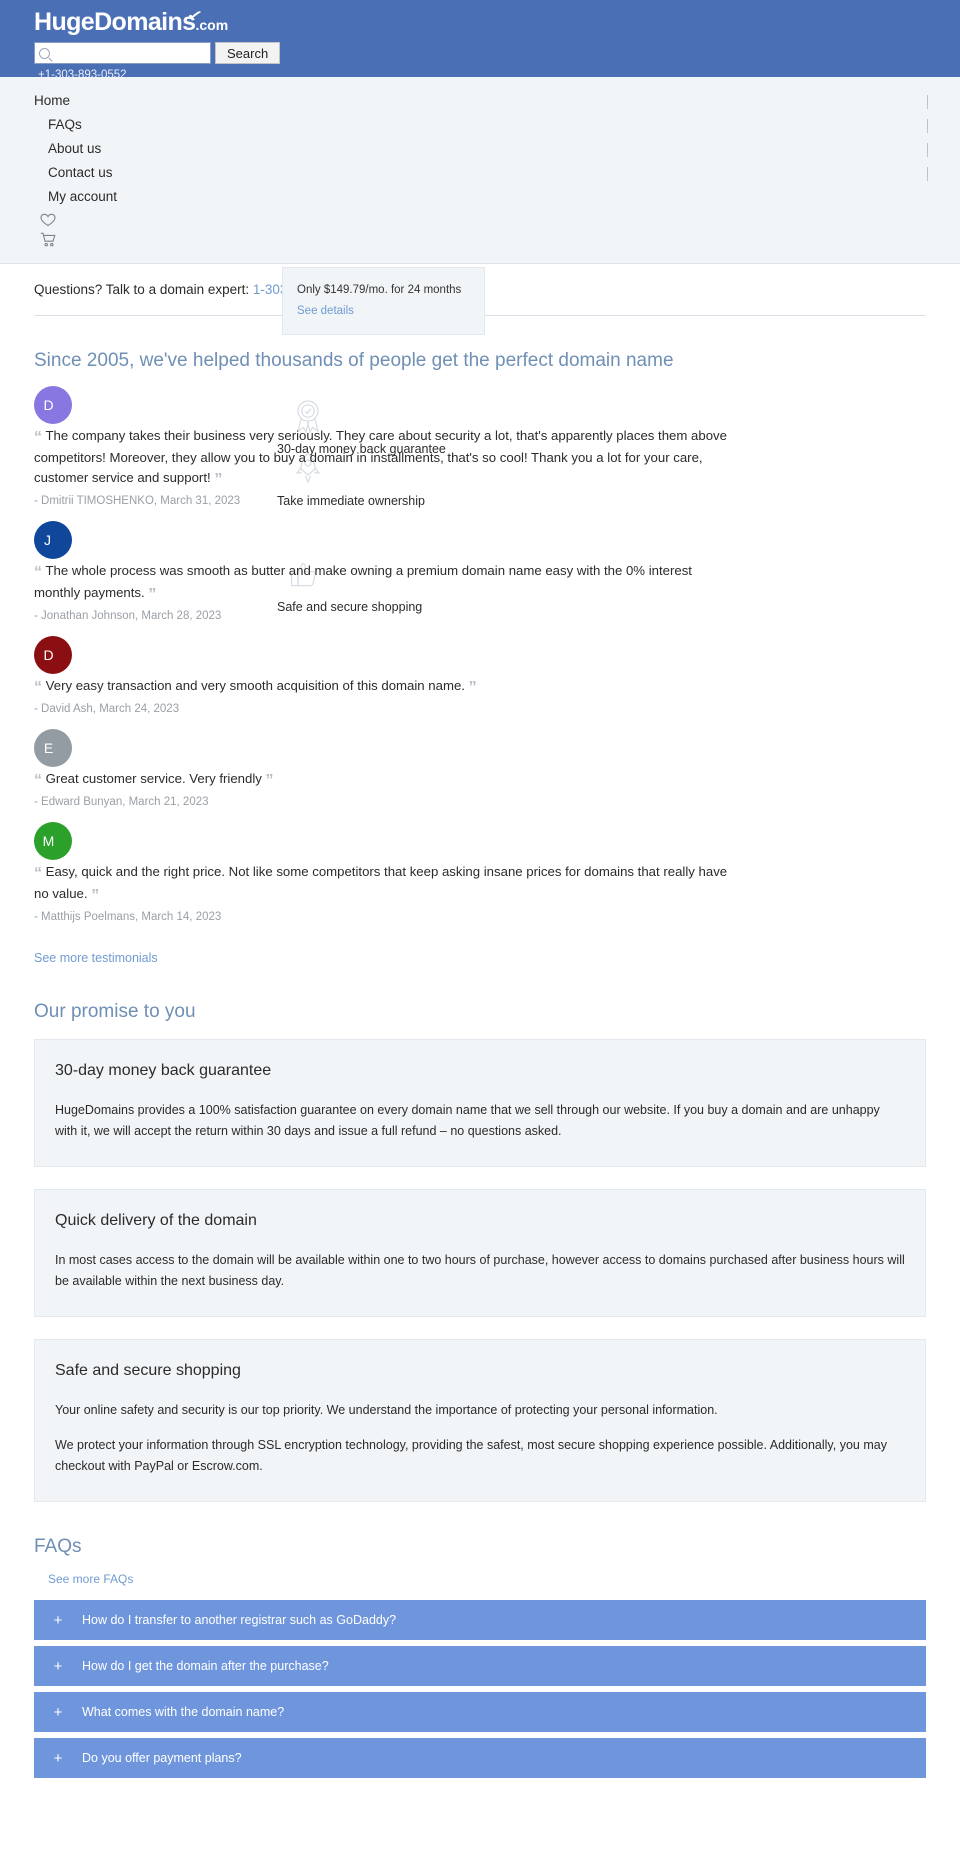 The image size is (960, 1875). I want to click on nav-icons, so click(480, 233).